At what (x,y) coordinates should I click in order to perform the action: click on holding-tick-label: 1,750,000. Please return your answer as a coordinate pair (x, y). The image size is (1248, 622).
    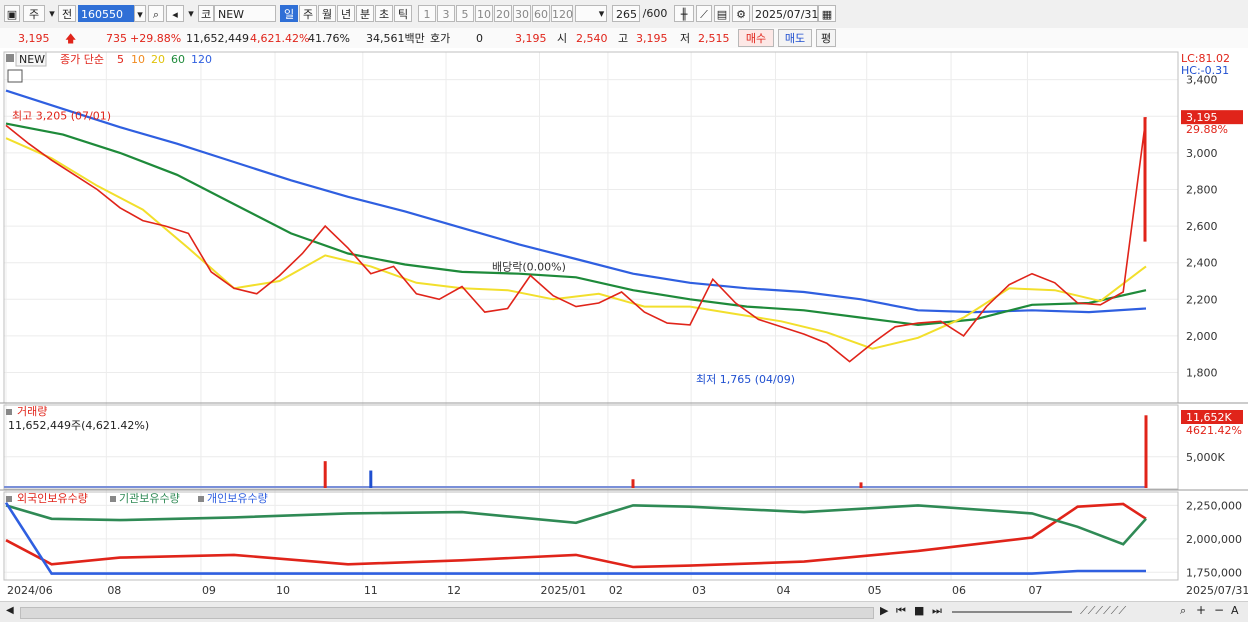
    Looking at the image, I should click on (1214, 572).